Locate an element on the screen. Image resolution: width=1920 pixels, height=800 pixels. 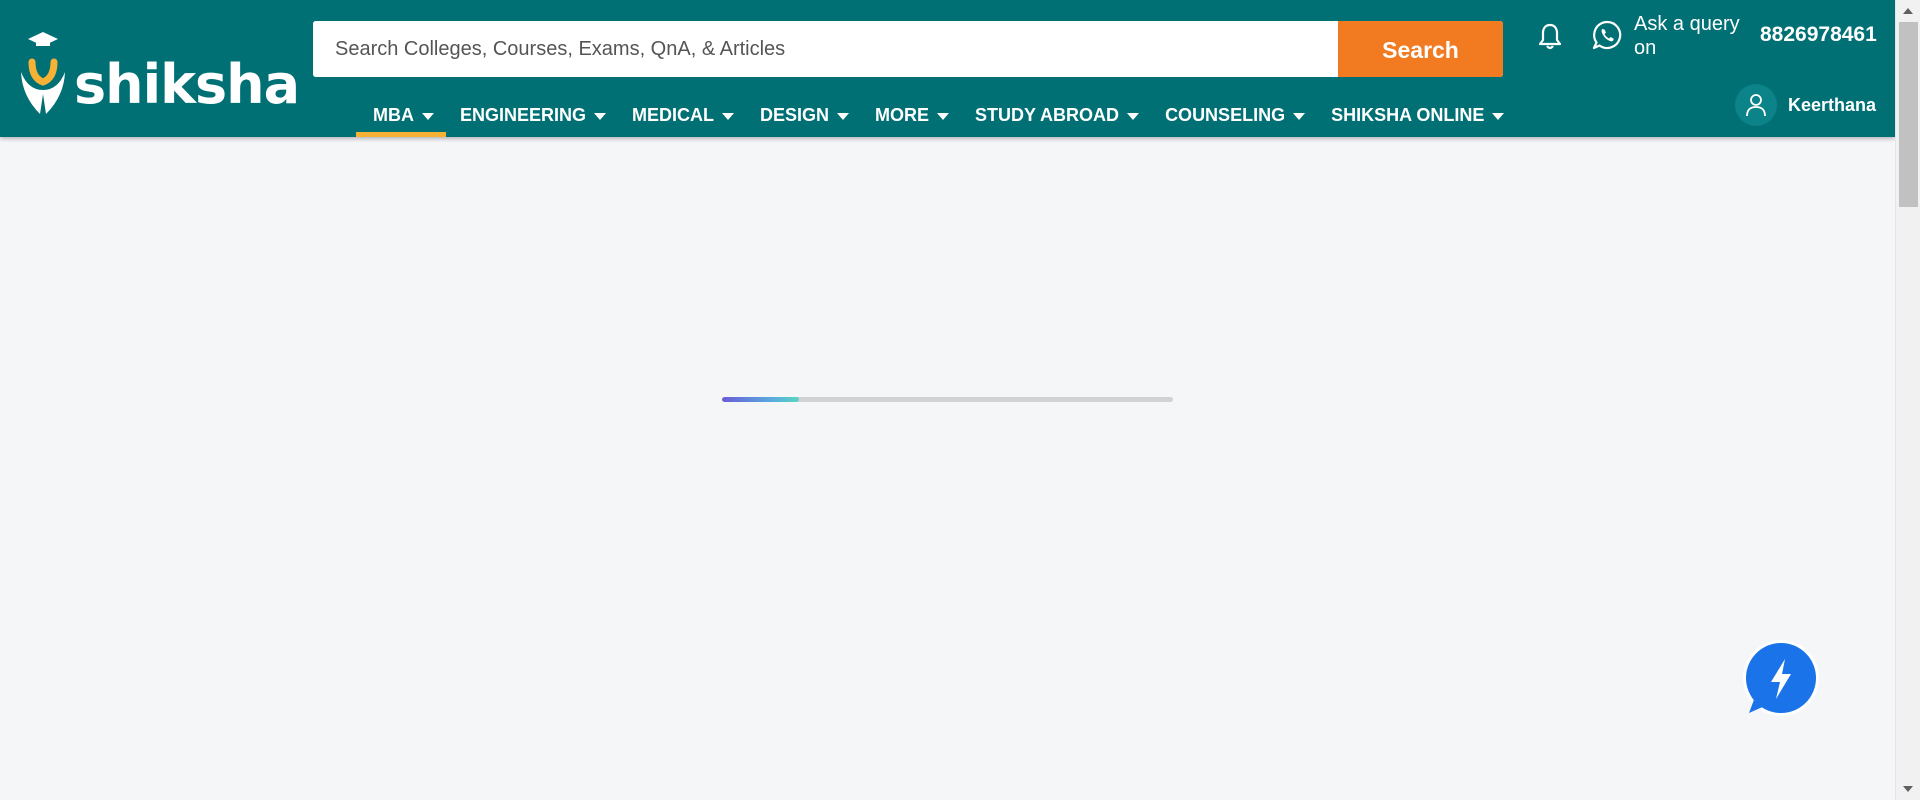
nav-item-label: STUDY ABROAD is located at coordinates (1047, 115).